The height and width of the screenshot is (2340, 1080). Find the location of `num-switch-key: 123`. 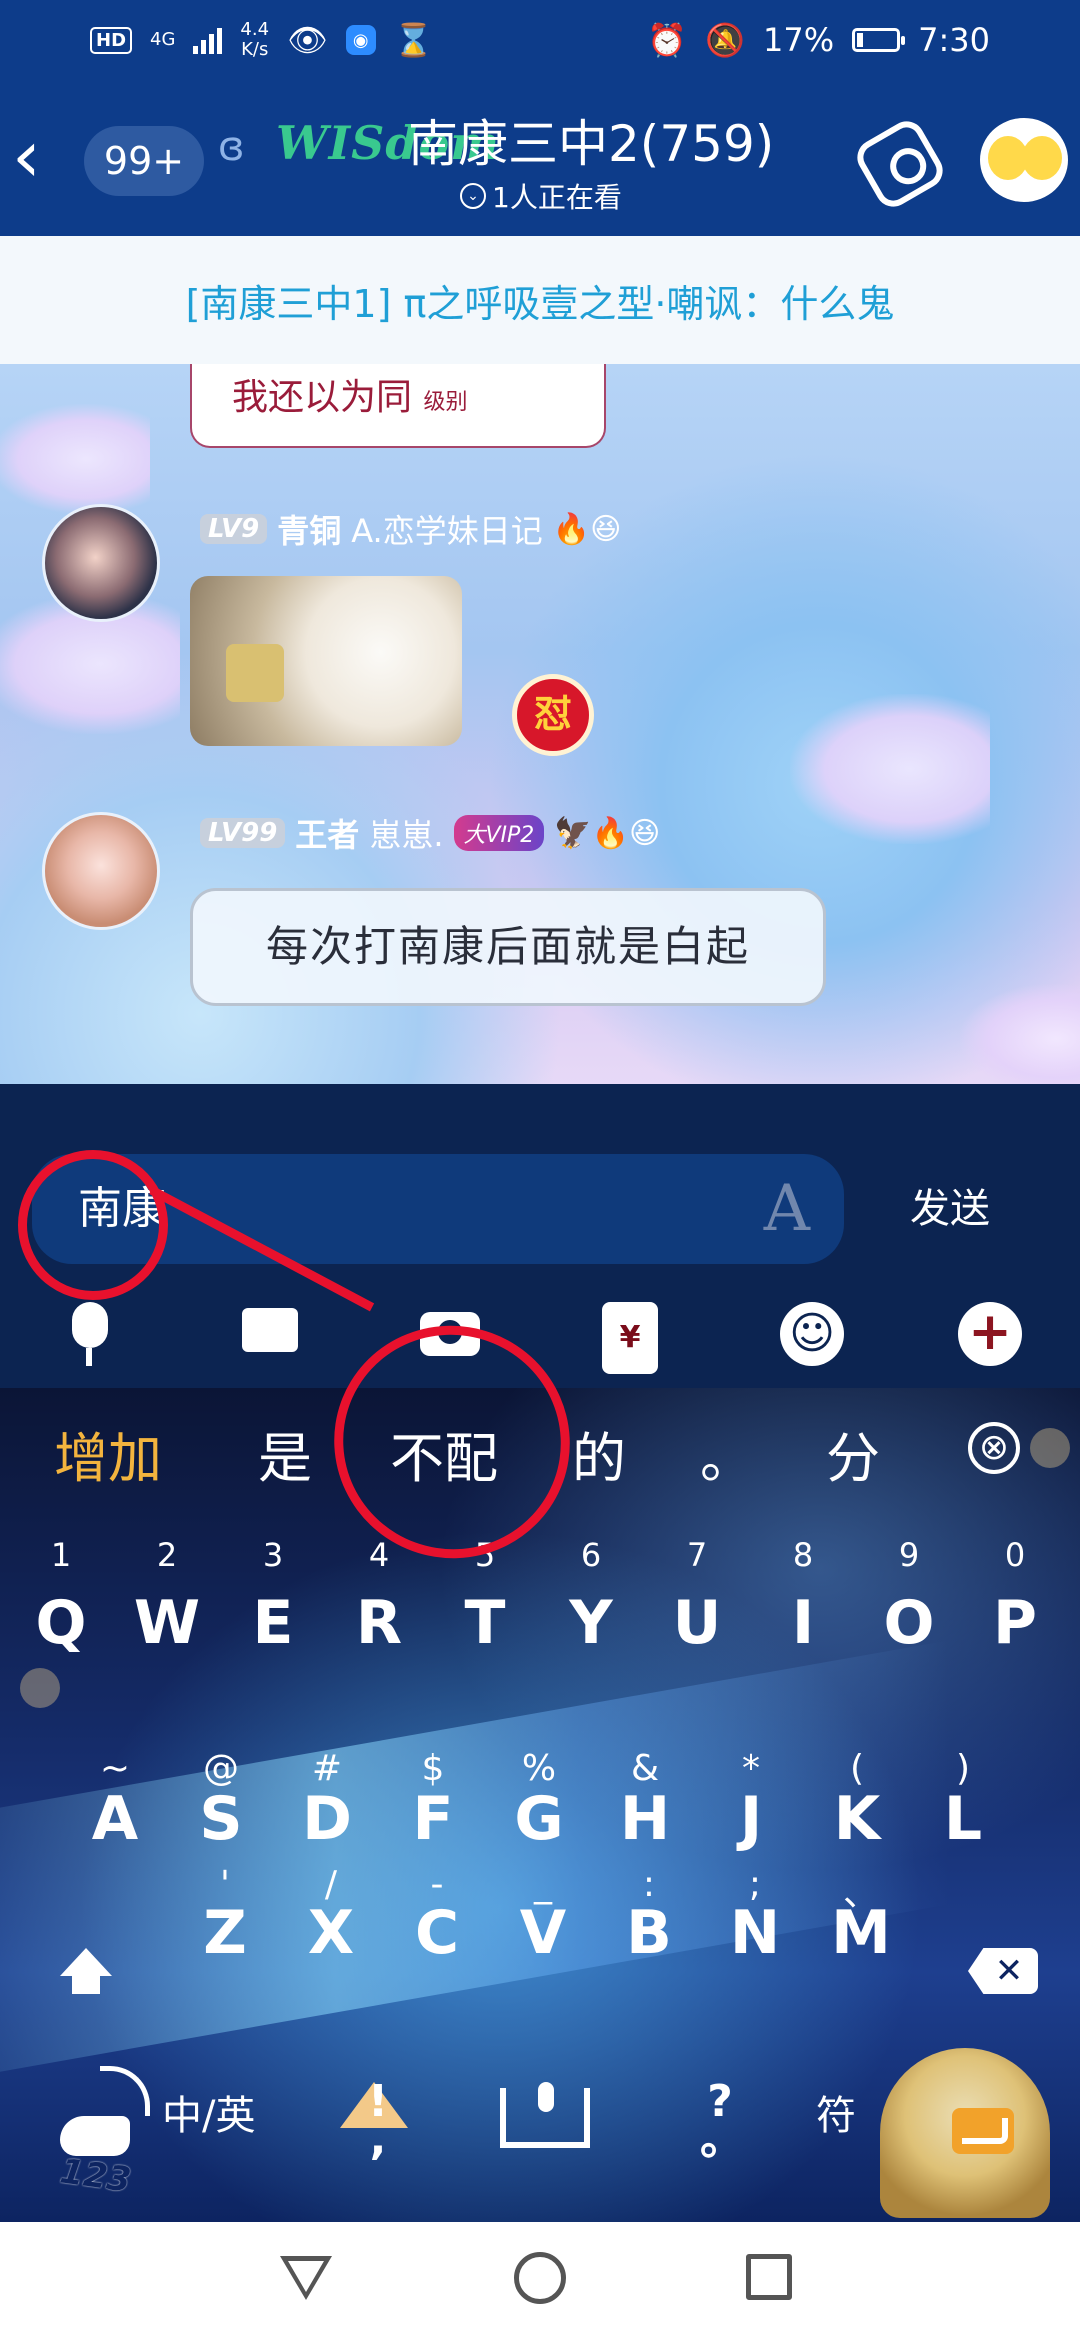

num-switch-key: 123 is located at coordinates (100, 2131).